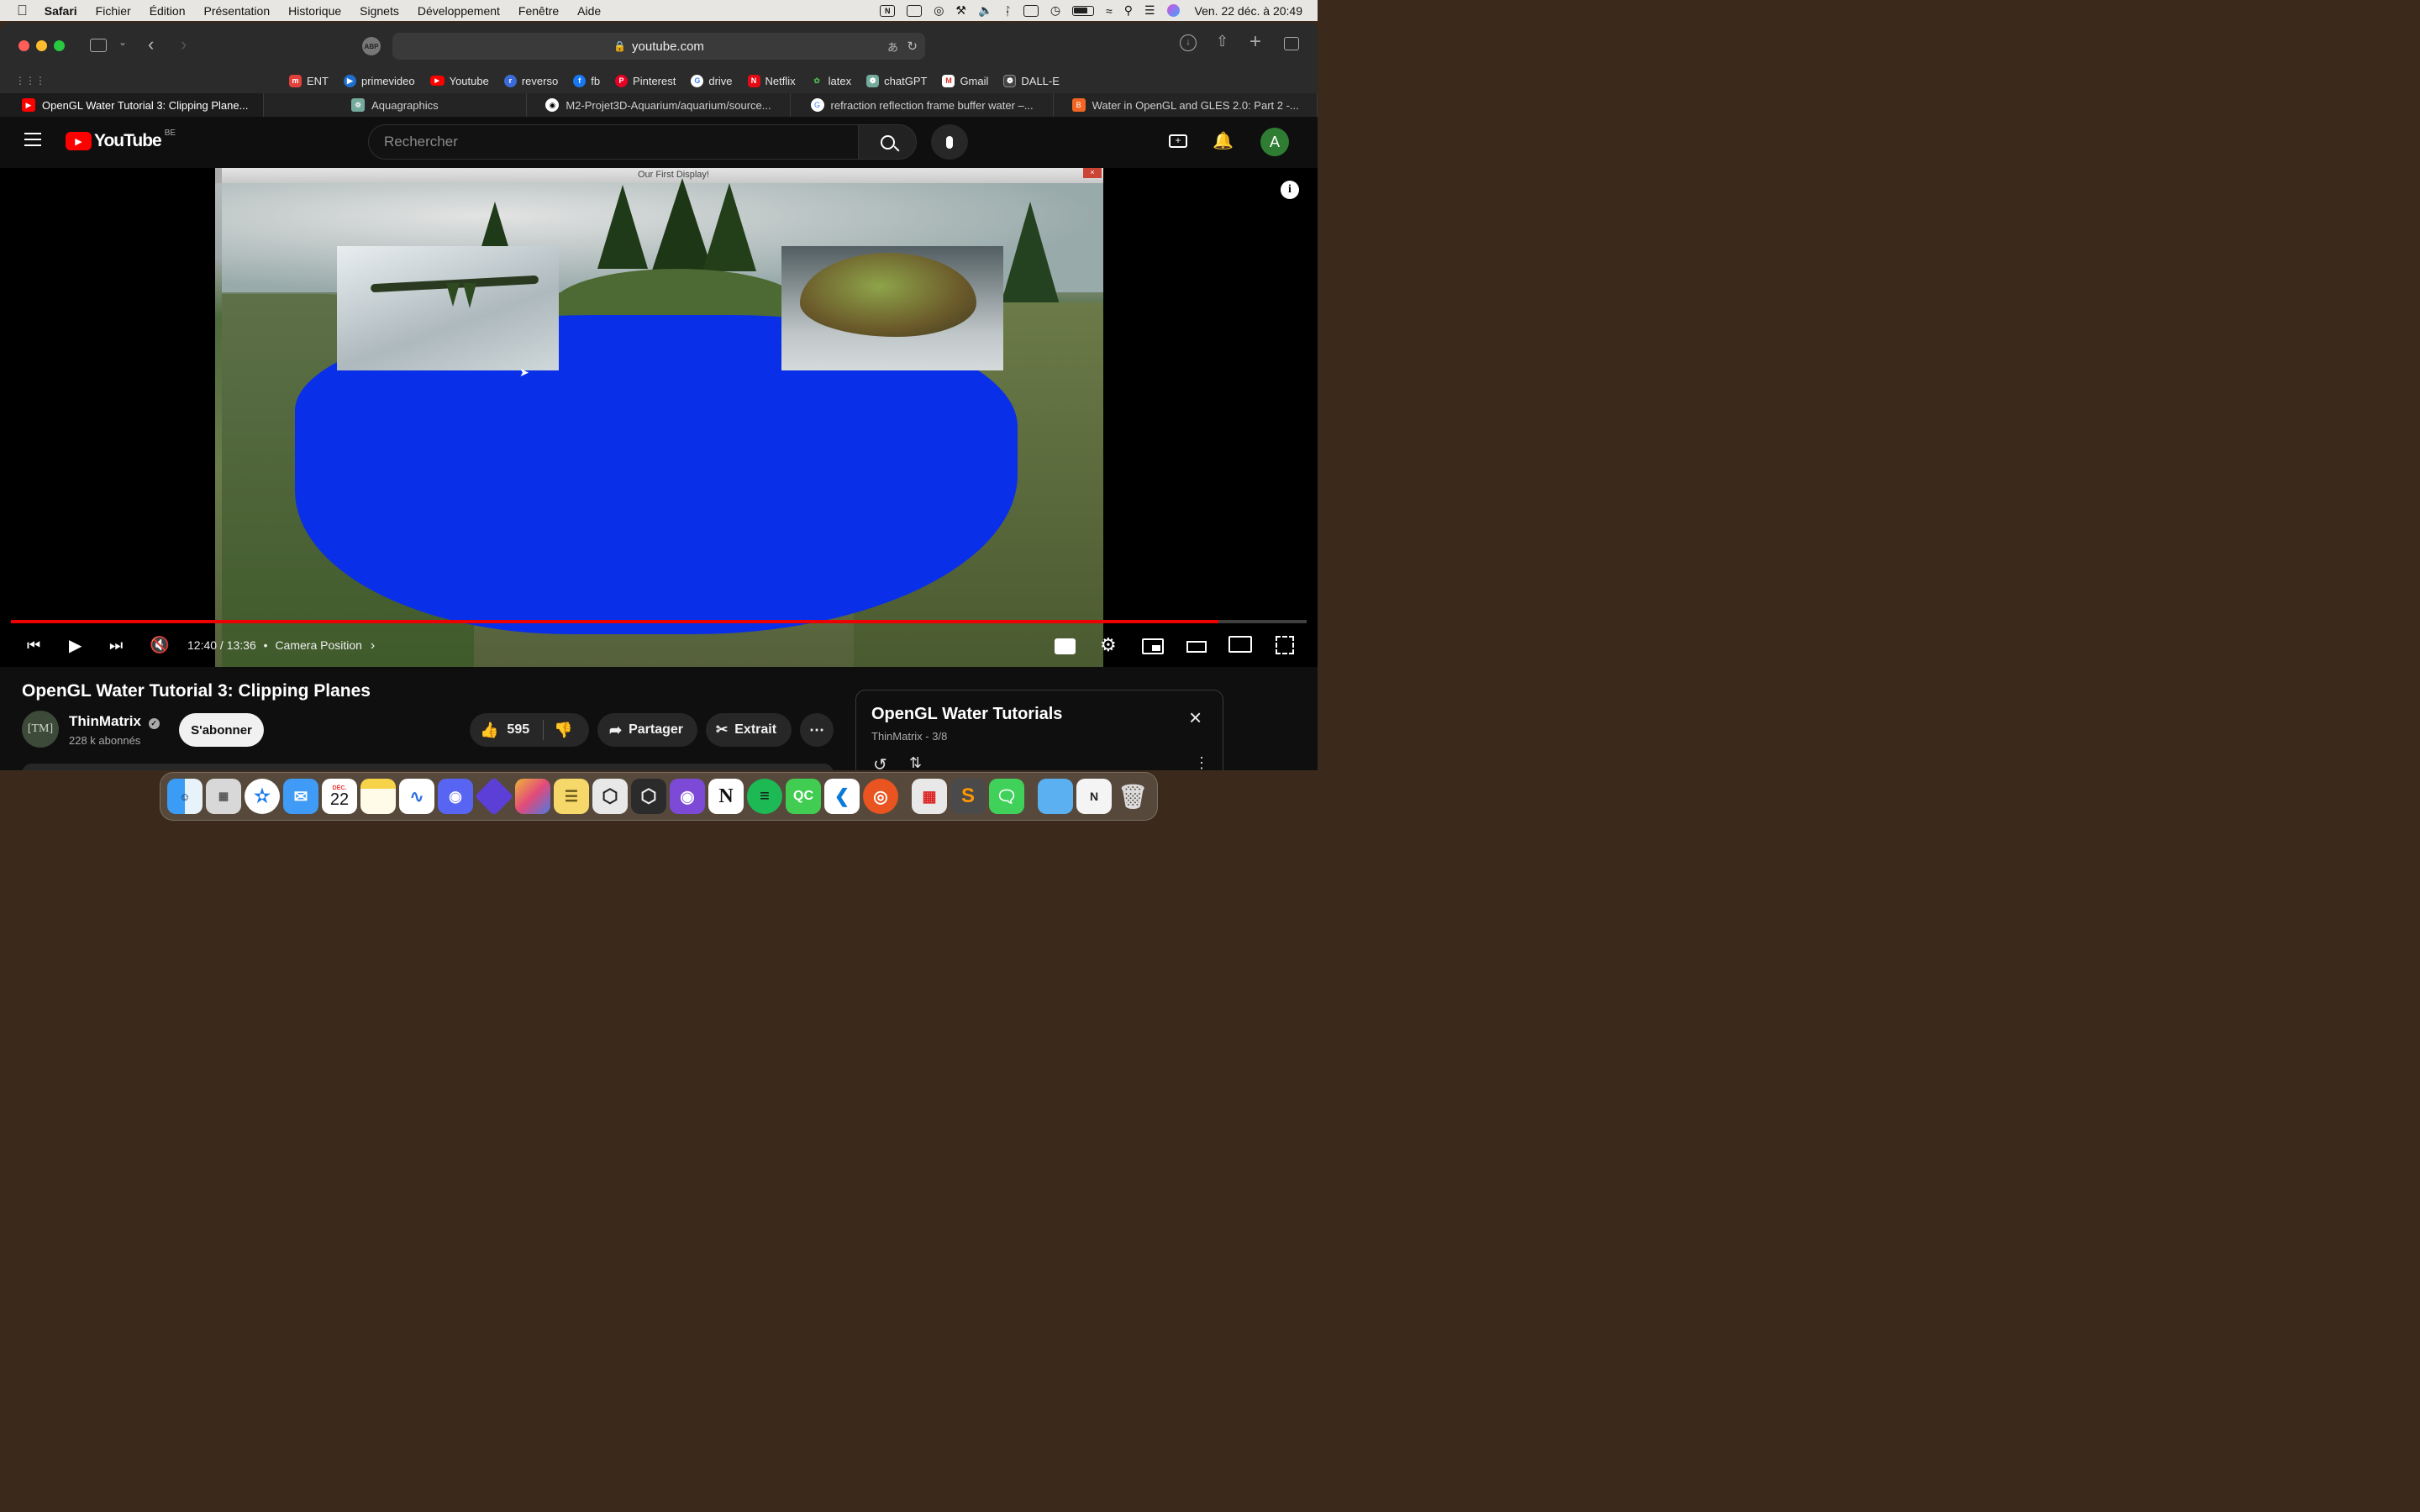  I want to click on unity-icon: ⬡, so click(610, 796).